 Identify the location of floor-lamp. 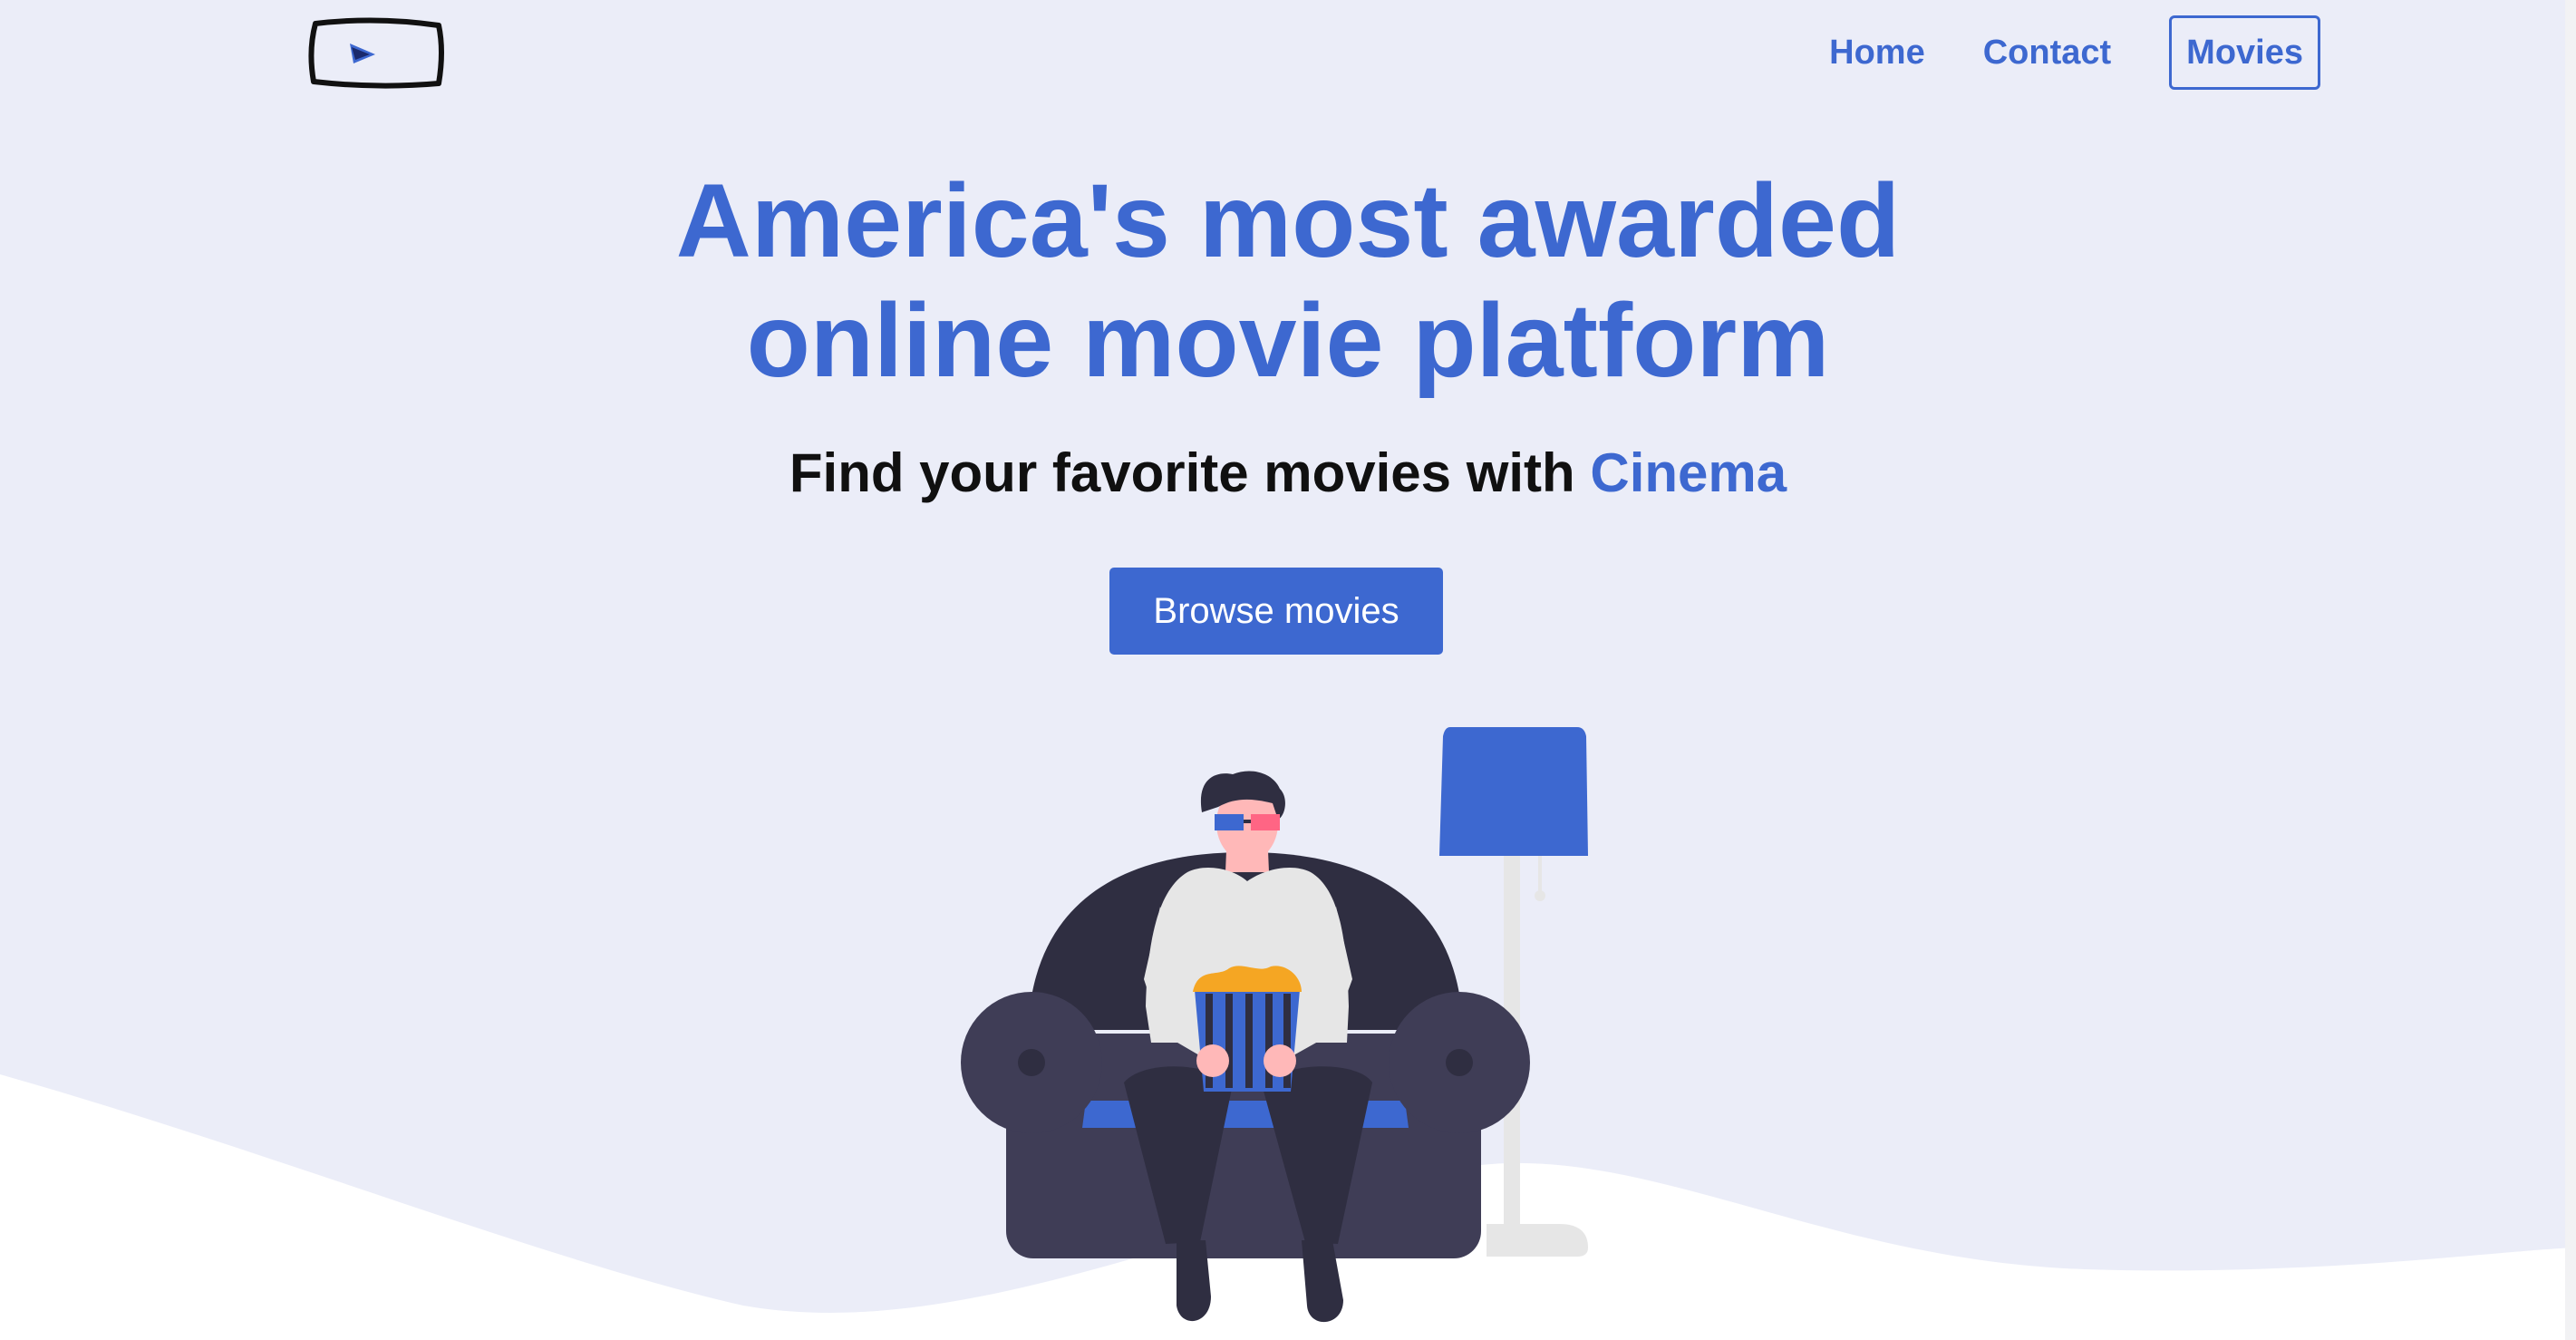
(1513, 992).